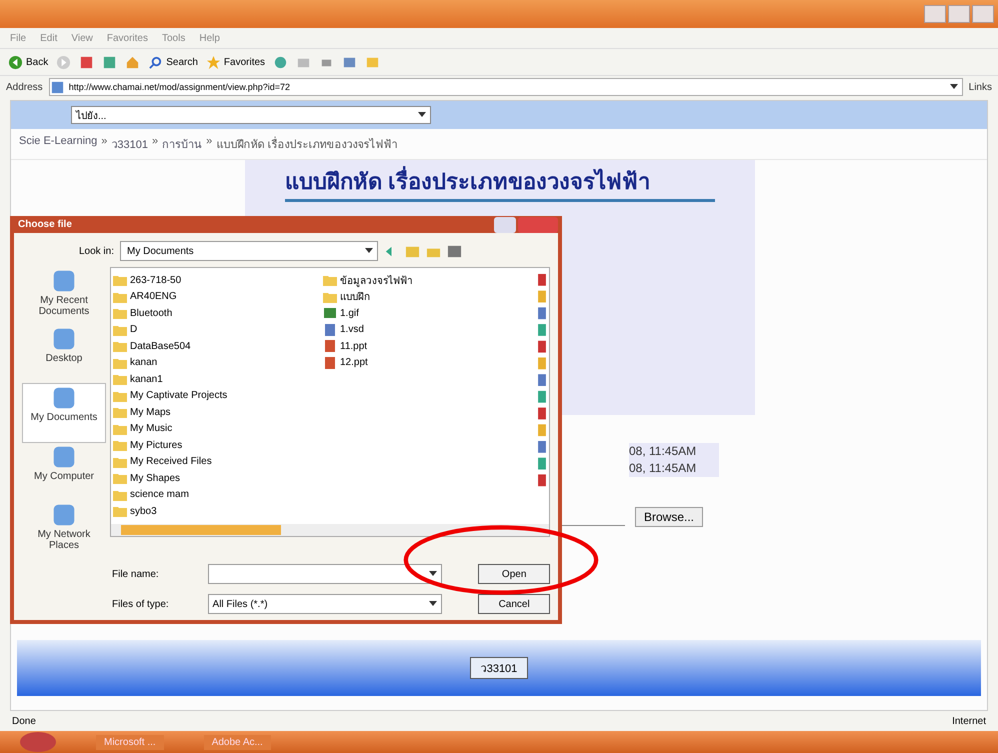 Image resolution: width=998 pixels, height=753 pixels. What do you see at coordinates (156, 62) in the screenshot?
I see `search-icon` at bounding box center [156, 62].